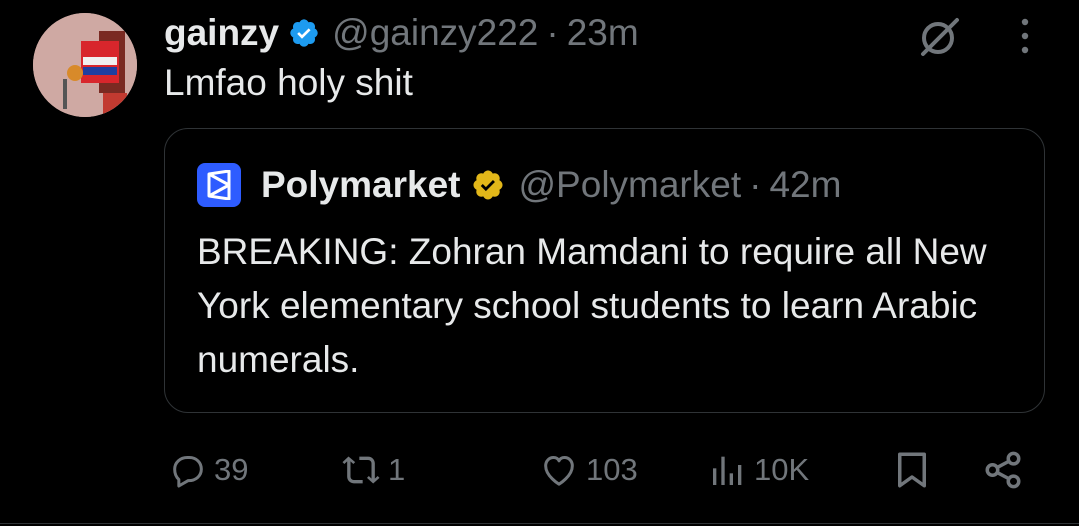  Describe the element at coordinates (188, 472) in the screenshot. I see `reply-icon` at that location.